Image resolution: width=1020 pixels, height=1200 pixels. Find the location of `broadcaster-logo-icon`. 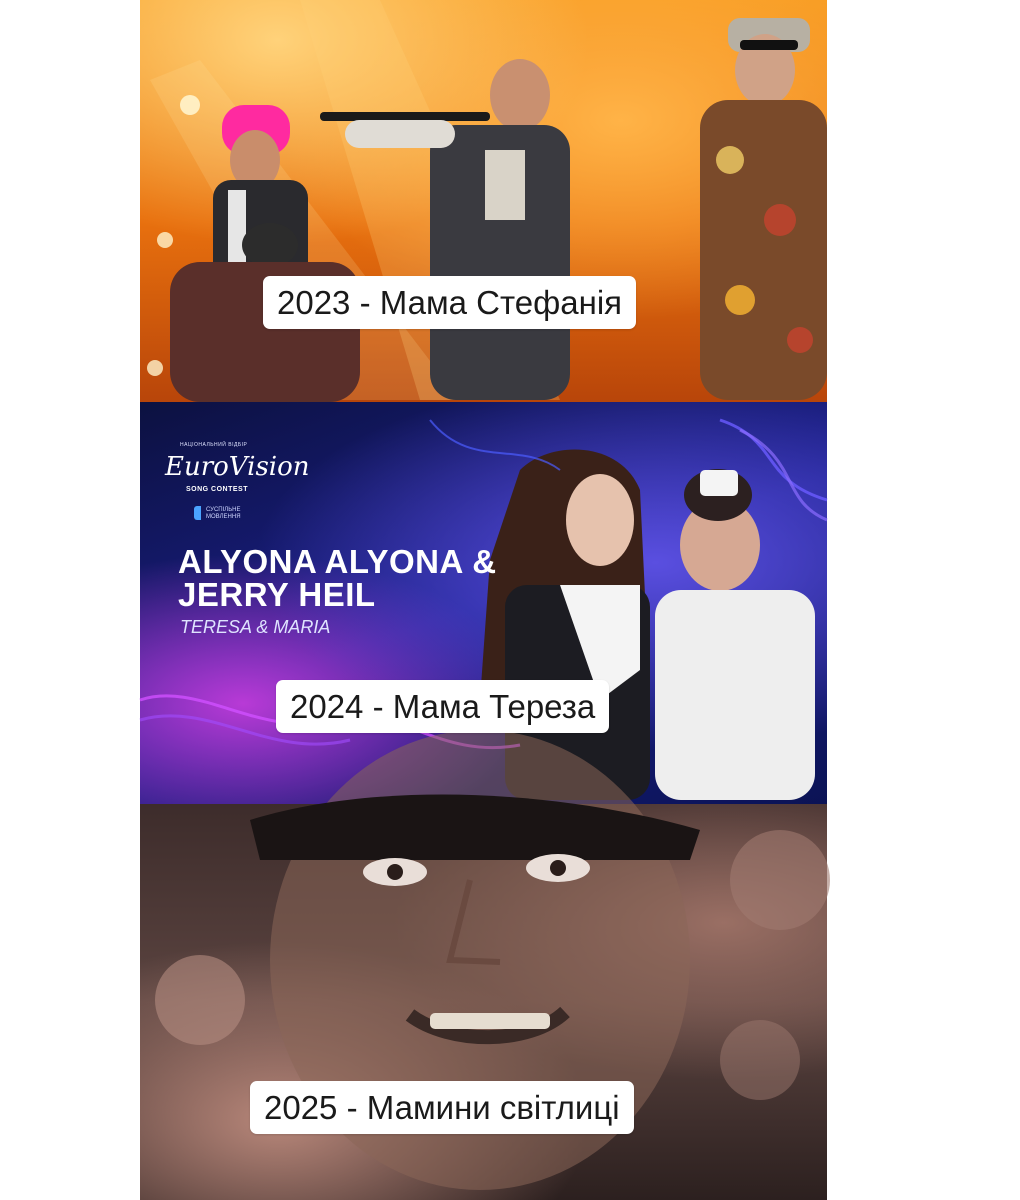

broadcaster-logo-icon is located at coordinates (197, 513).